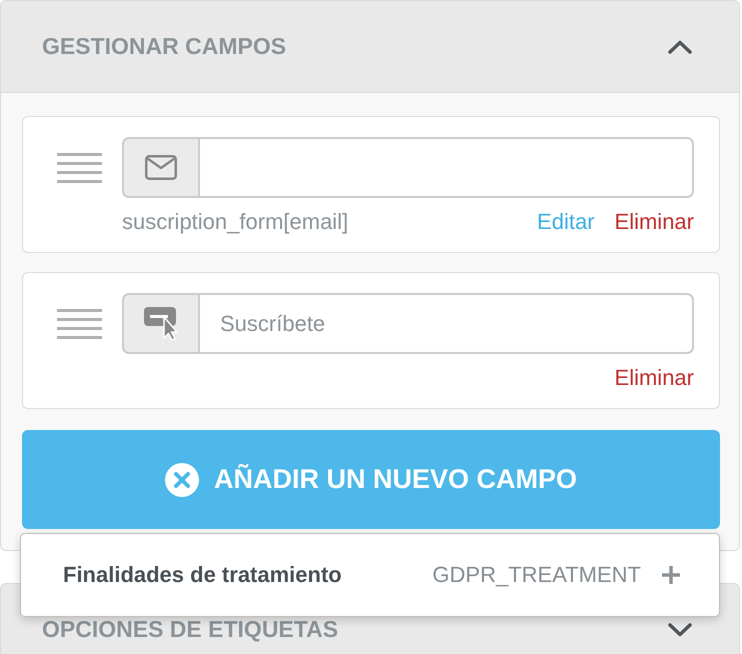 The width and height of the screenshot is (742, 654). I want to click on plus-icon, so click(671, 575).